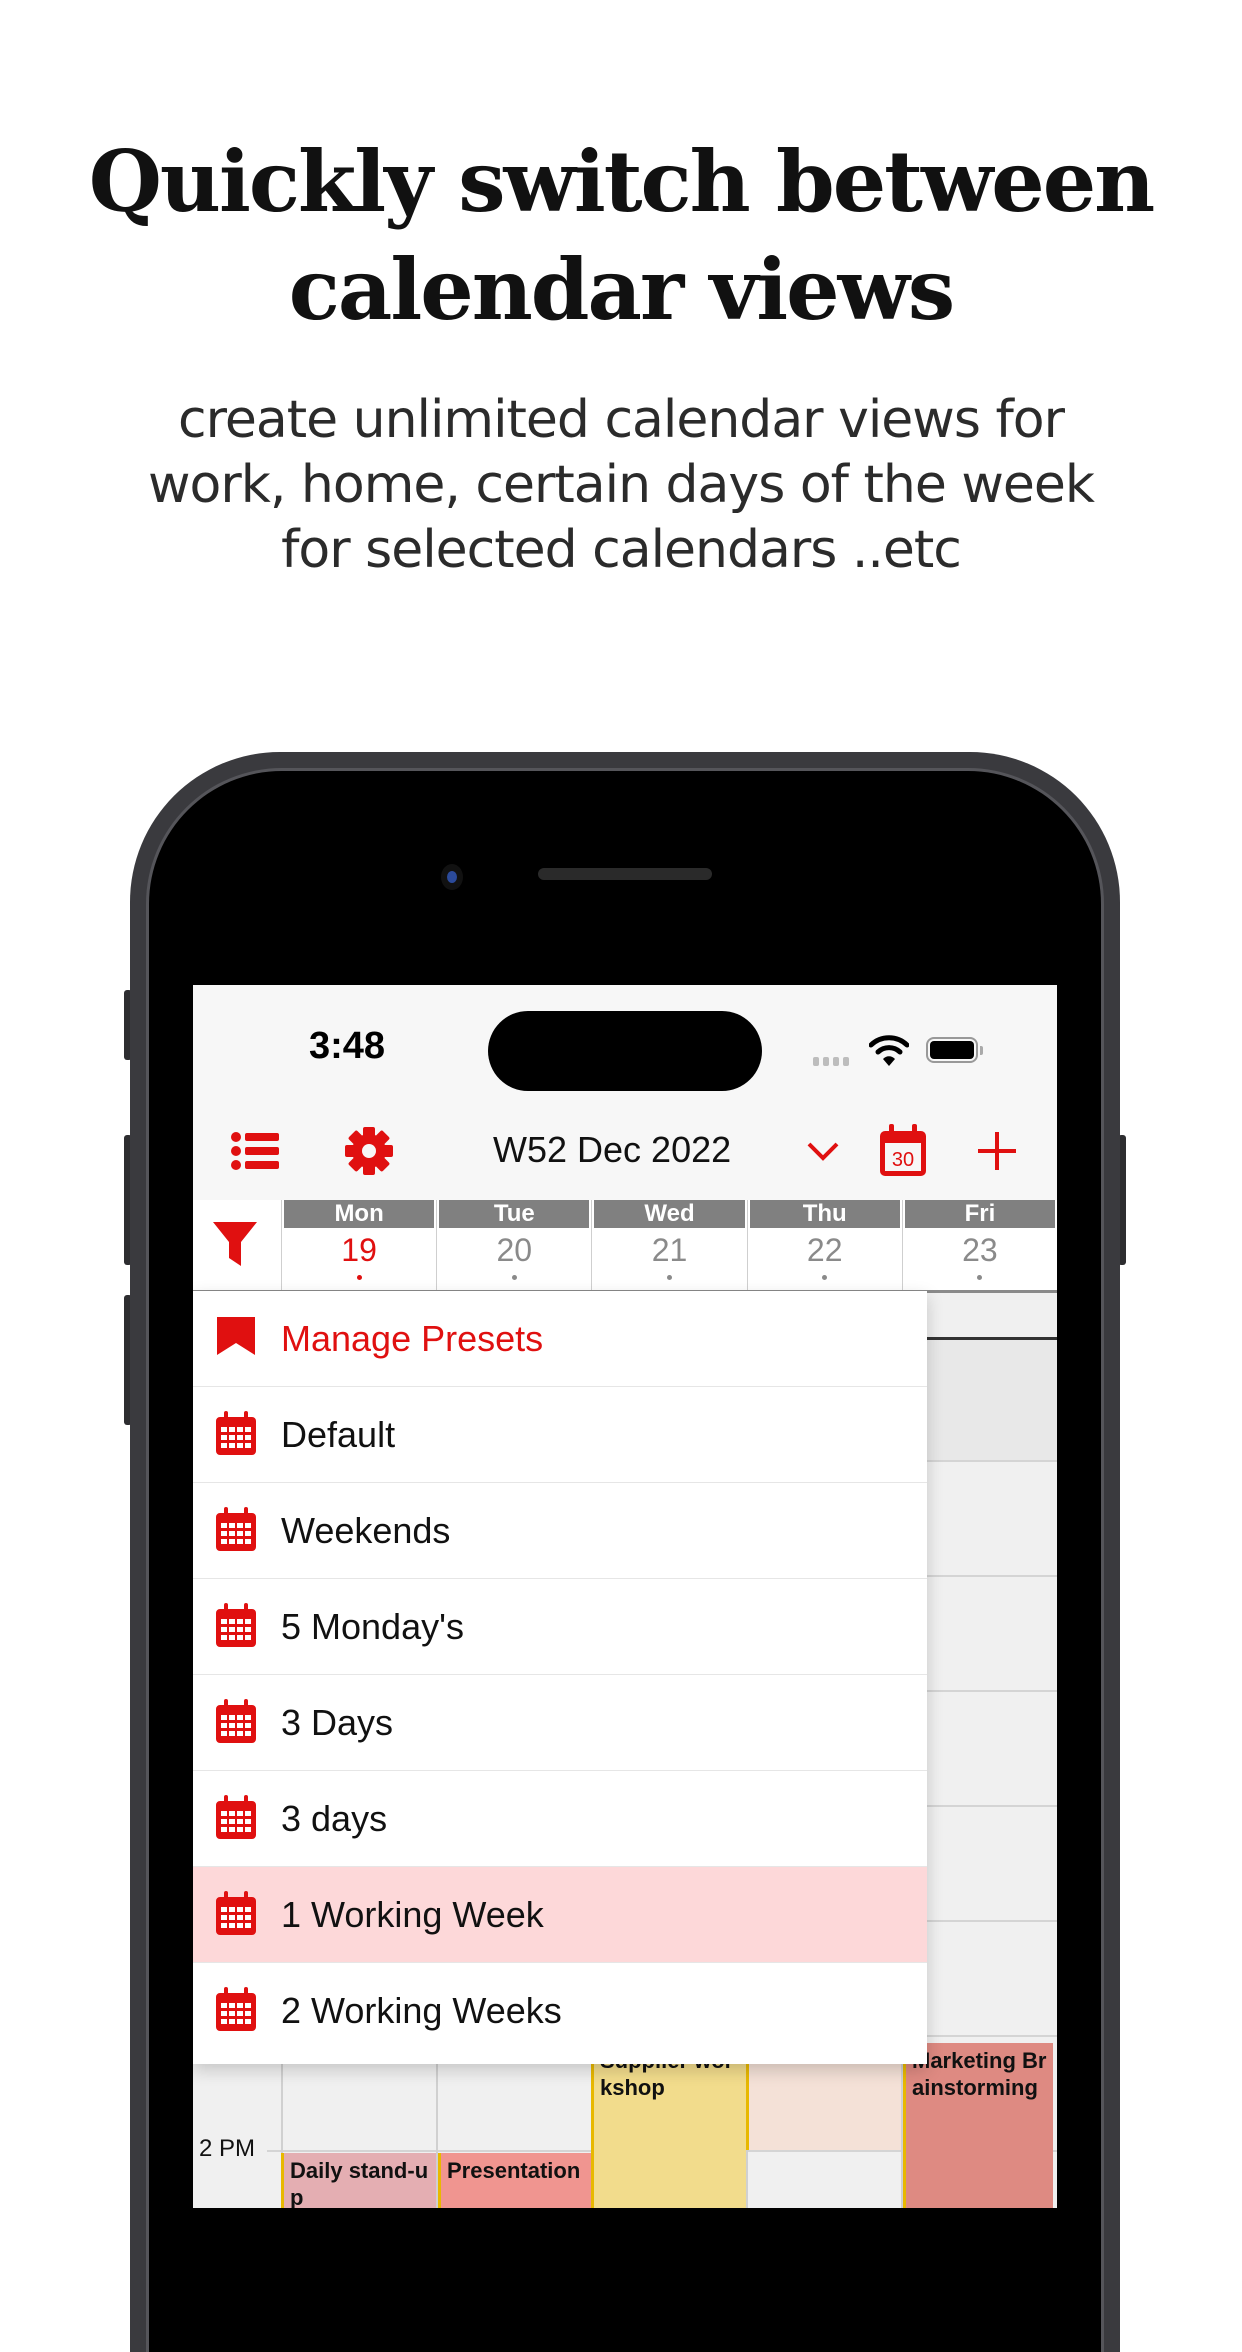  What do you see at coordinates (514, 2180) in the screenshot?
I see `event-presentation: Presentation` at bounding box center [514, 2180].